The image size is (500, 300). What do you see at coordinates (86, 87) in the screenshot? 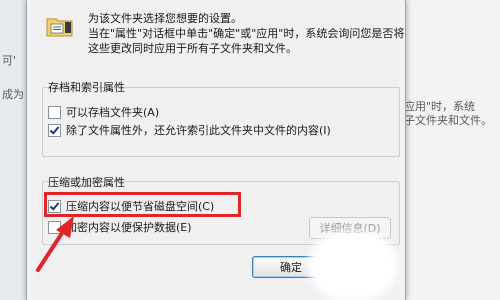
I see `archive-index-group-title: 存档和索引属性` at bounding box center [86, 87].